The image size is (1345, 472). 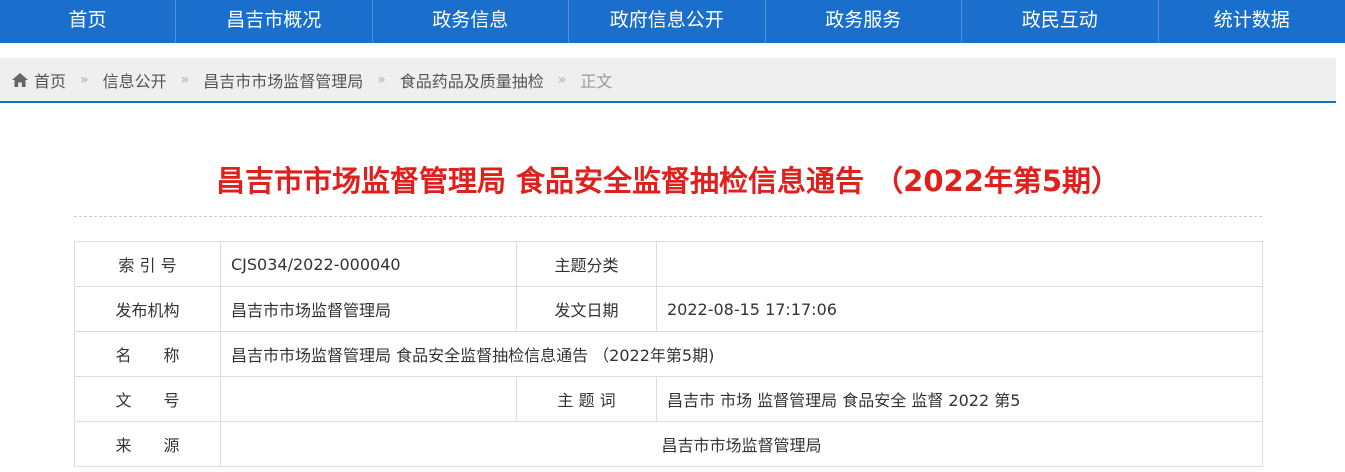 What do you see at coordinates (147, 399) in the screenshot?
I see `doc-number-label: 文 号` at bounding box center [147, 399].